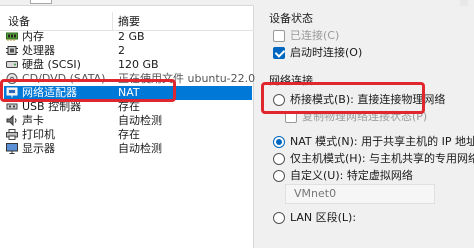  Describe the element at coordinates (38, 148) in the screenshot. I see `device-name: 显示器` at that location.